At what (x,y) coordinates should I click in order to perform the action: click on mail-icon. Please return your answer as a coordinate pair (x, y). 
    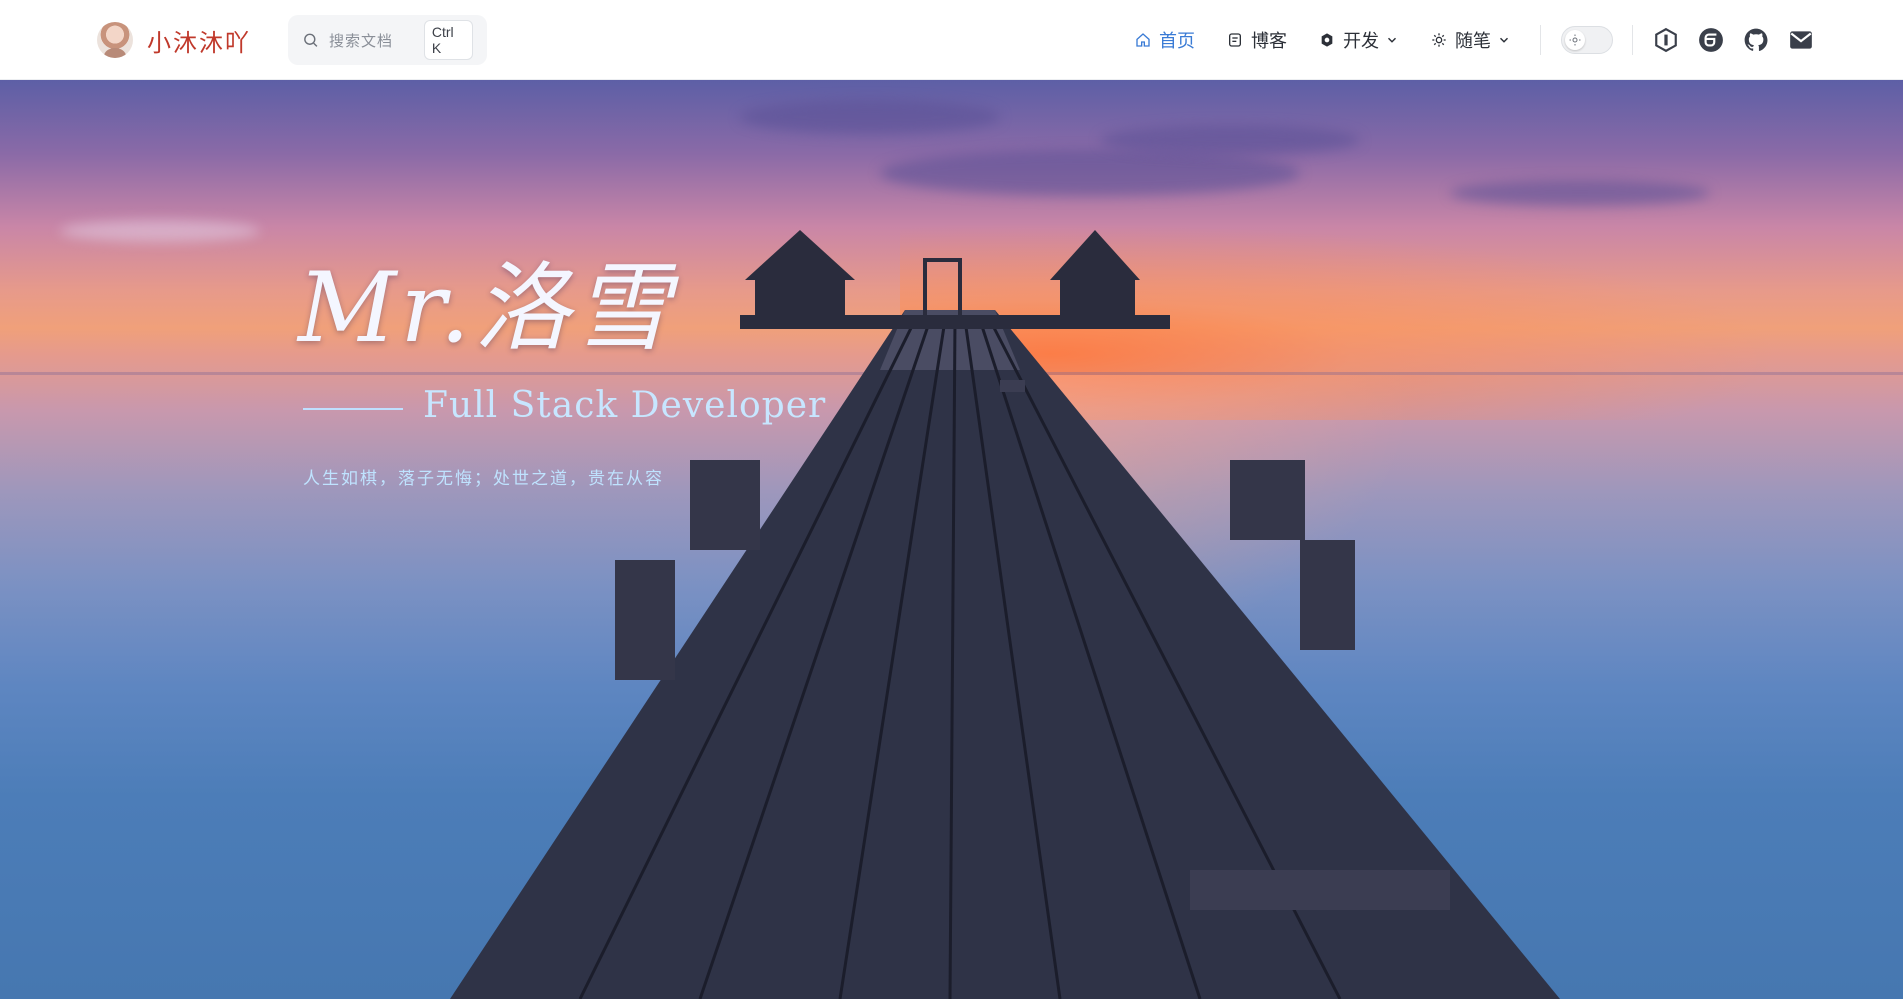
    Looking at the image, I should click on (1801, 40).